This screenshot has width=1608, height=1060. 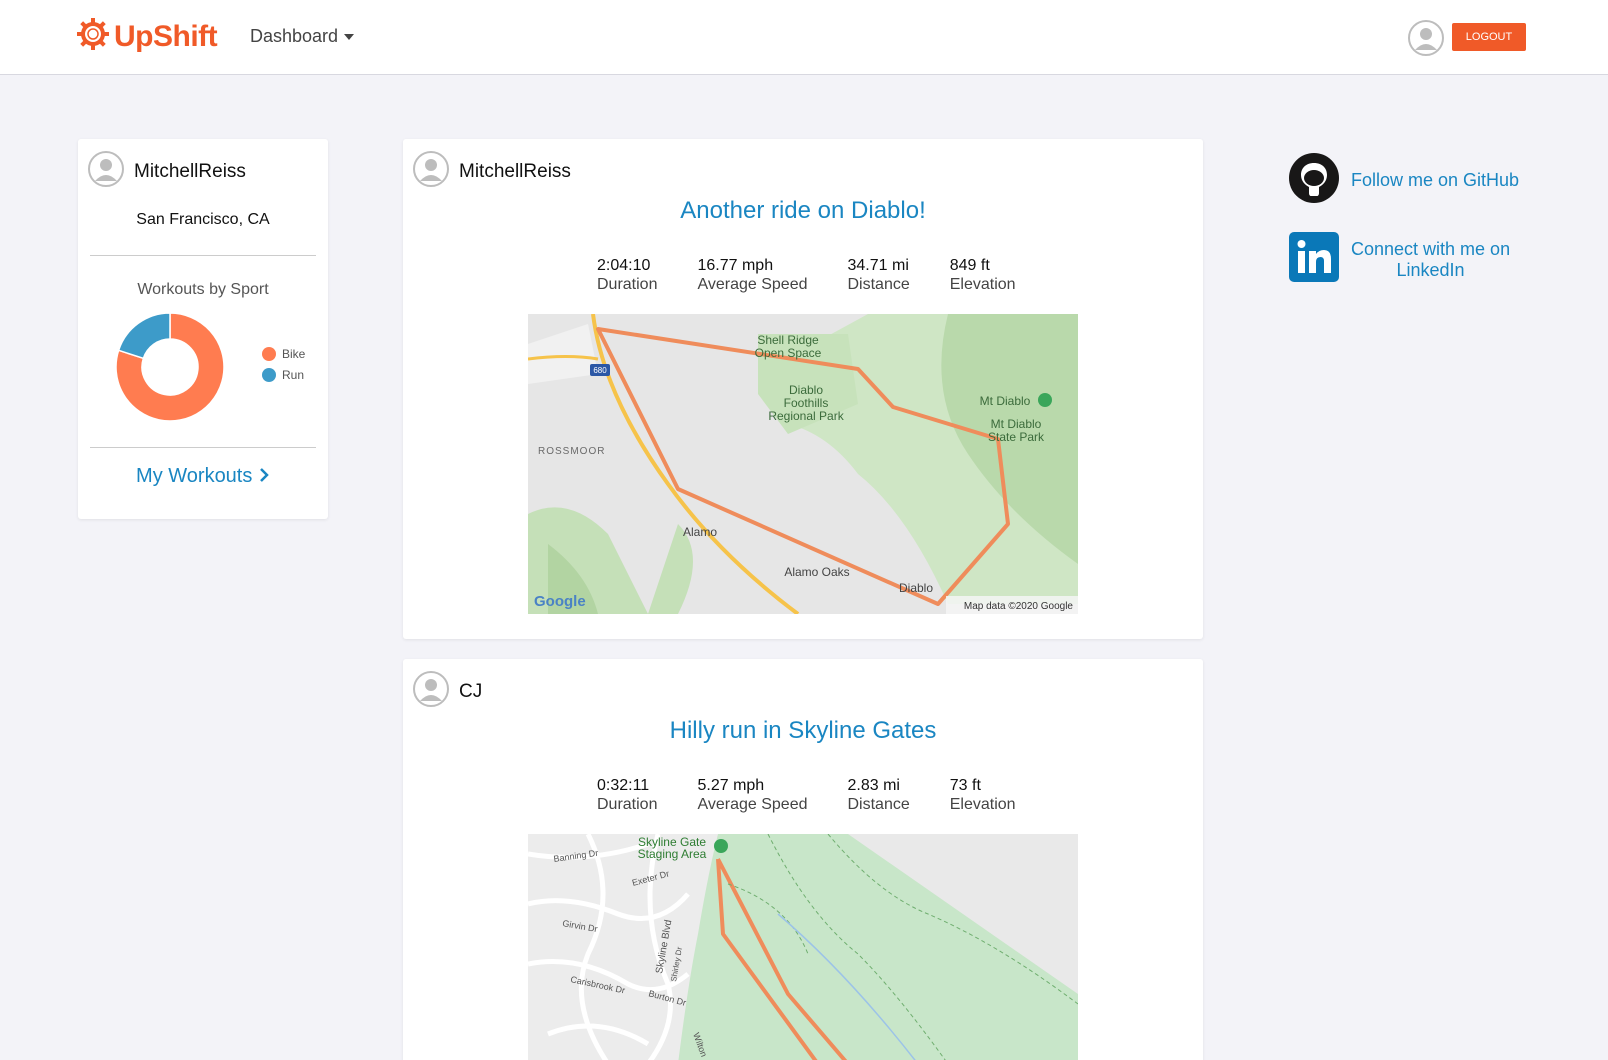 I want to click on map-label: Alamo Oaks, so click(x=816, y=572).